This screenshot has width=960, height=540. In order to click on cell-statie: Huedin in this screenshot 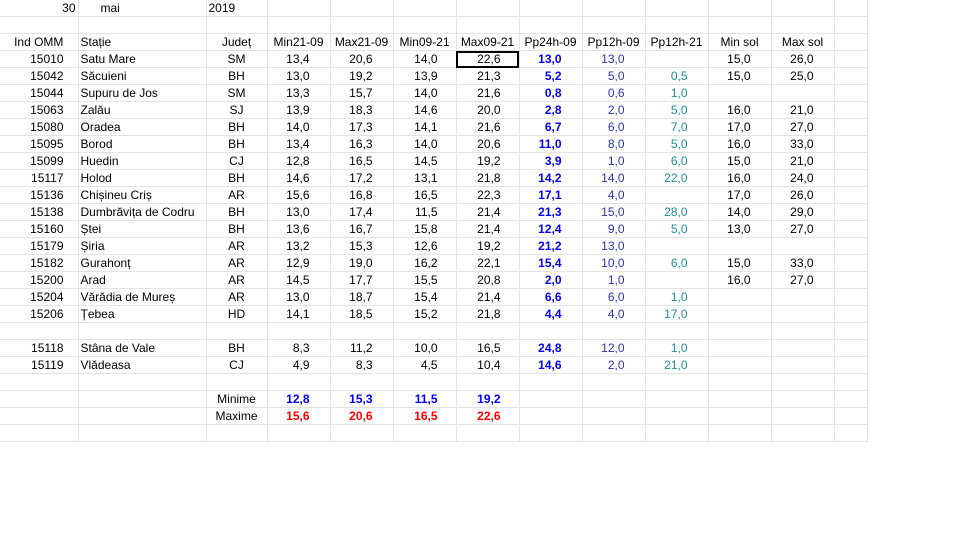, I will do `click(142, 161)`.